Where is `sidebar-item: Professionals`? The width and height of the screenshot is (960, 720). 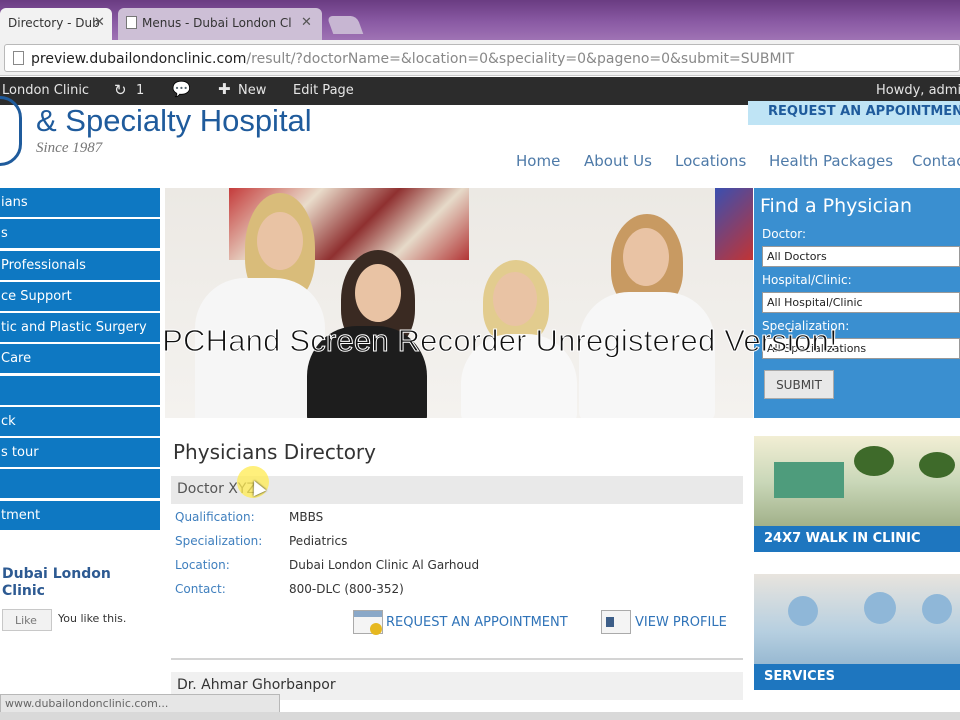 sidebar-item: Professionals is located at coordinates (80, 265).